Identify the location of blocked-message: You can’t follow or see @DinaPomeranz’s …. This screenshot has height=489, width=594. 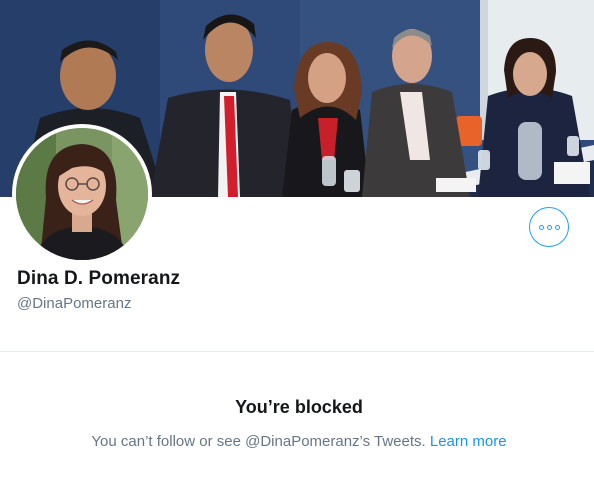
(258, 441).